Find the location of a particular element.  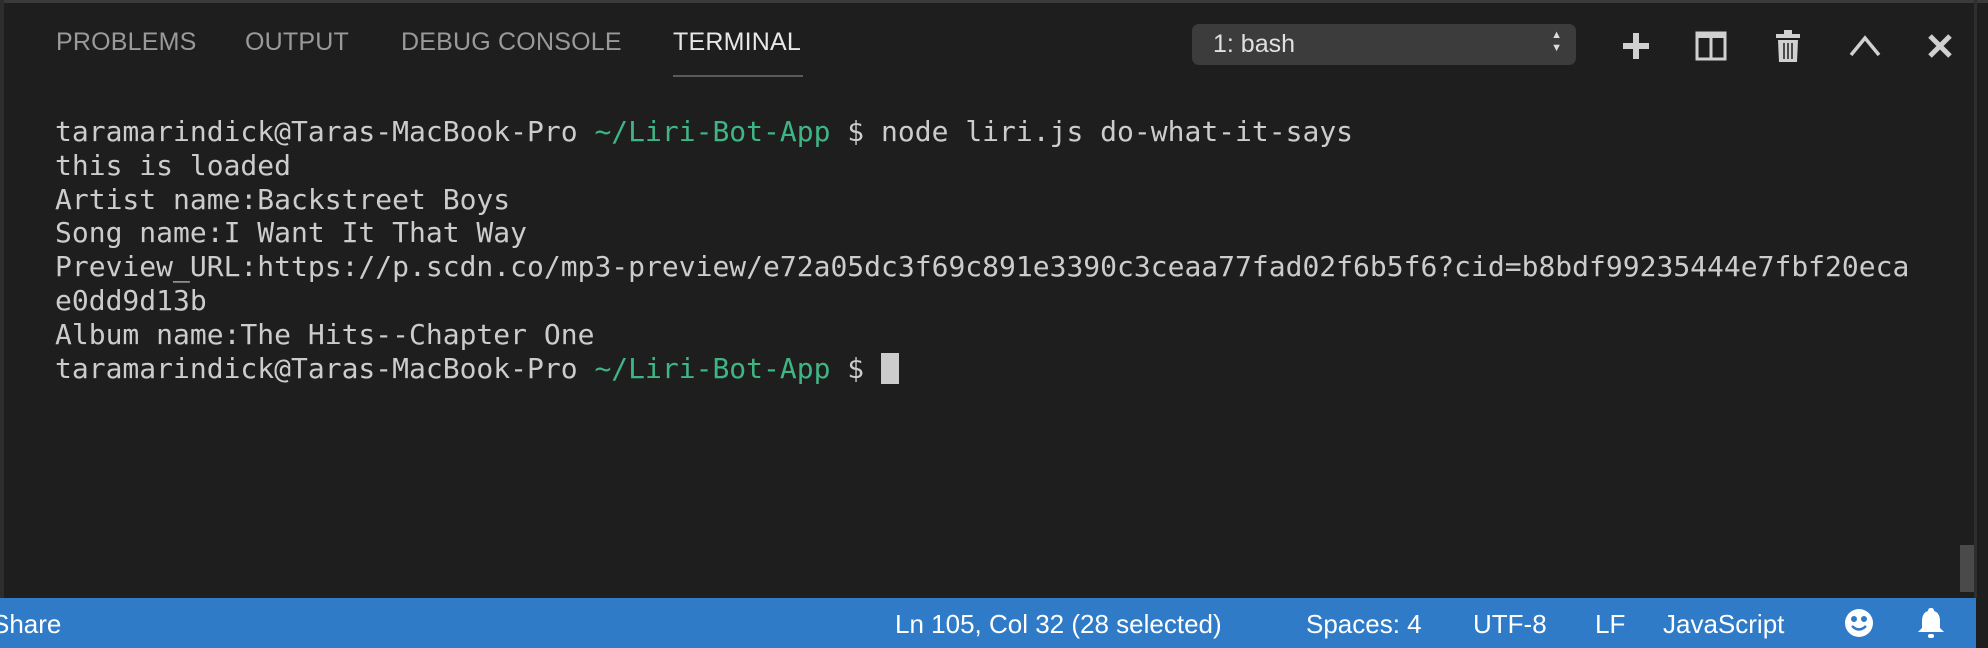

terminal-cursor is located at coordinates (890, 368).